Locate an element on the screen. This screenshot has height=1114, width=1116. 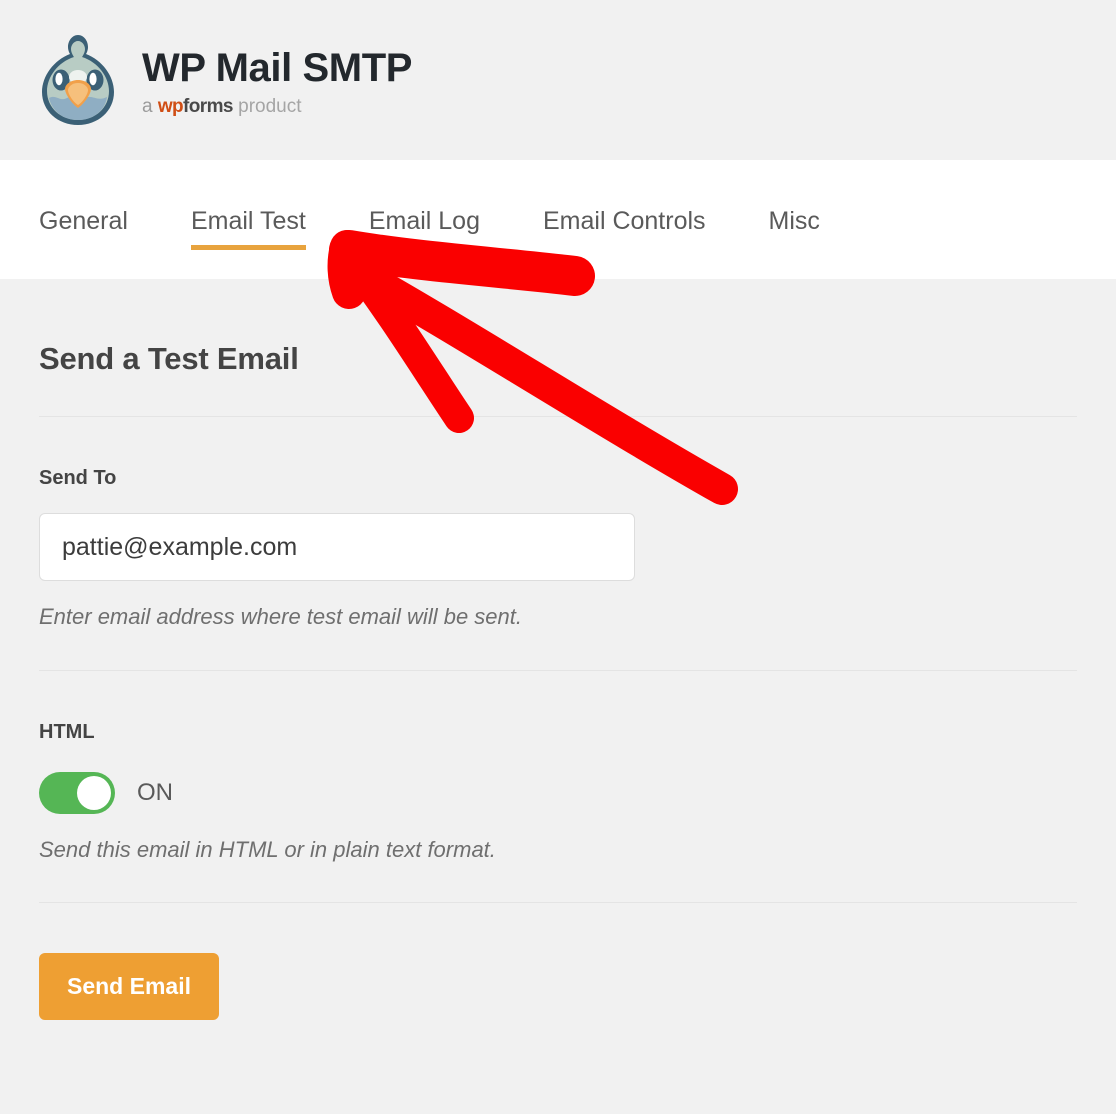
wpforms-forms: forms is located at coordinates (208, 106).